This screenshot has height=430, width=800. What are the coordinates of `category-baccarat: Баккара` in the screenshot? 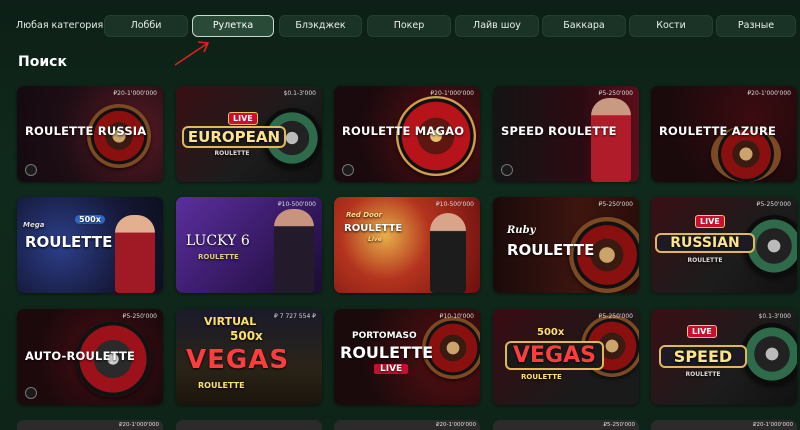 It's located at (584, 26).